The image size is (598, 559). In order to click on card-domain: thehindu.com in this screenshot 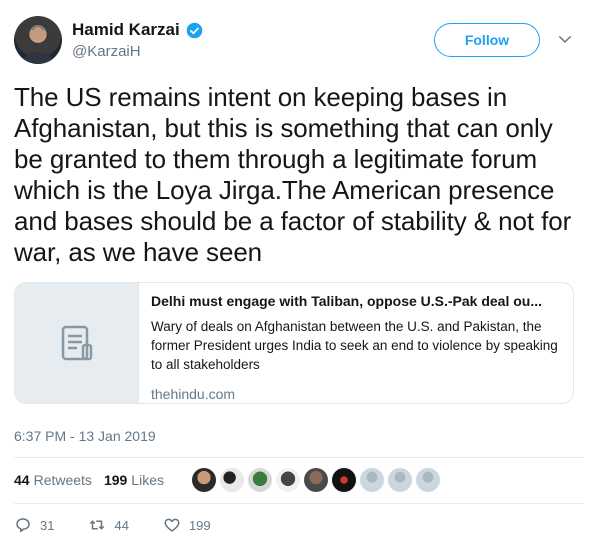, I will do `click(193, 394)`.